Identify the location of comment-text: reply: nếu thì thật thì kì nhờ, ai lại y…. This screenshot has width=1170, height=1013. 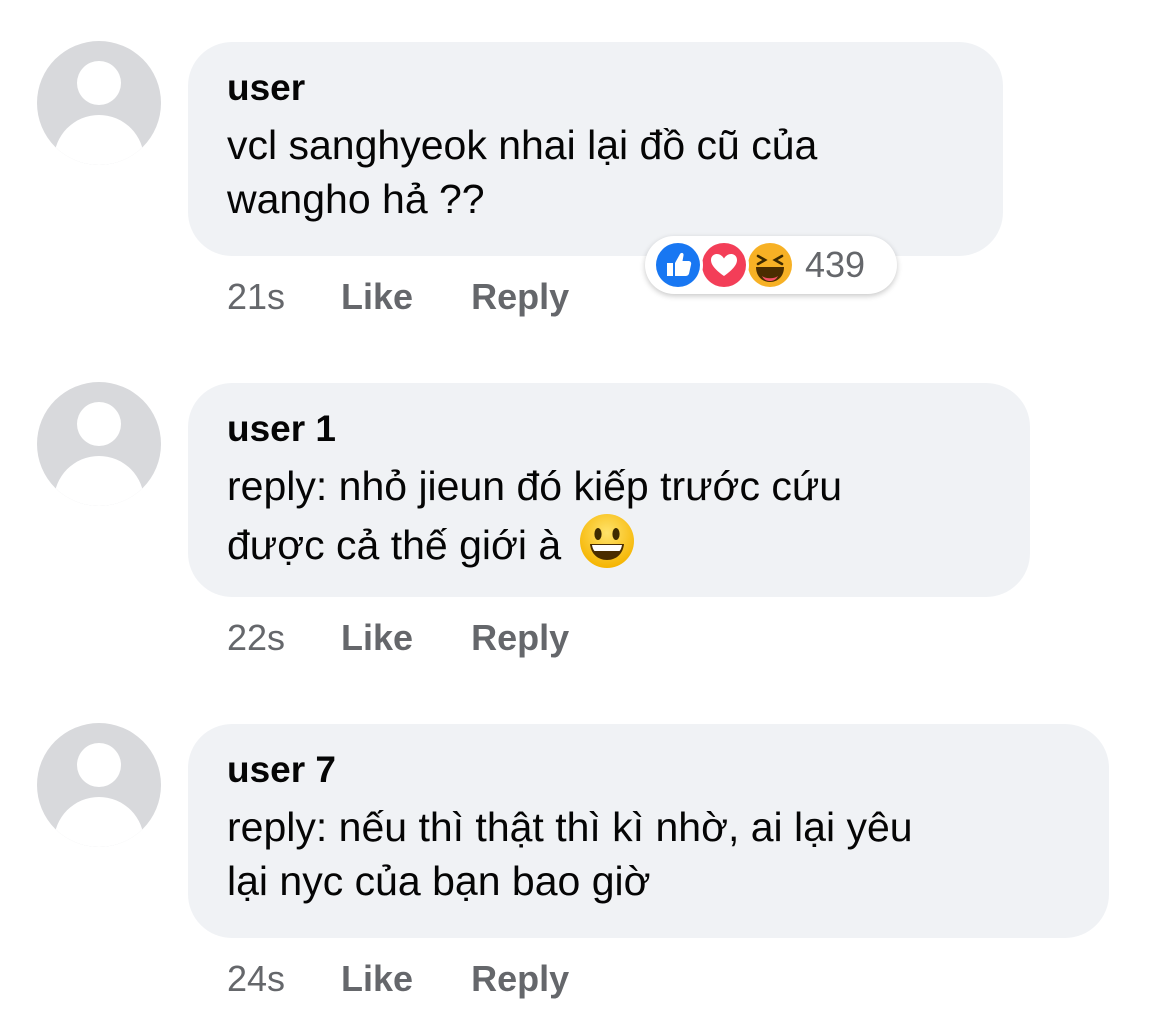
(648, 854).